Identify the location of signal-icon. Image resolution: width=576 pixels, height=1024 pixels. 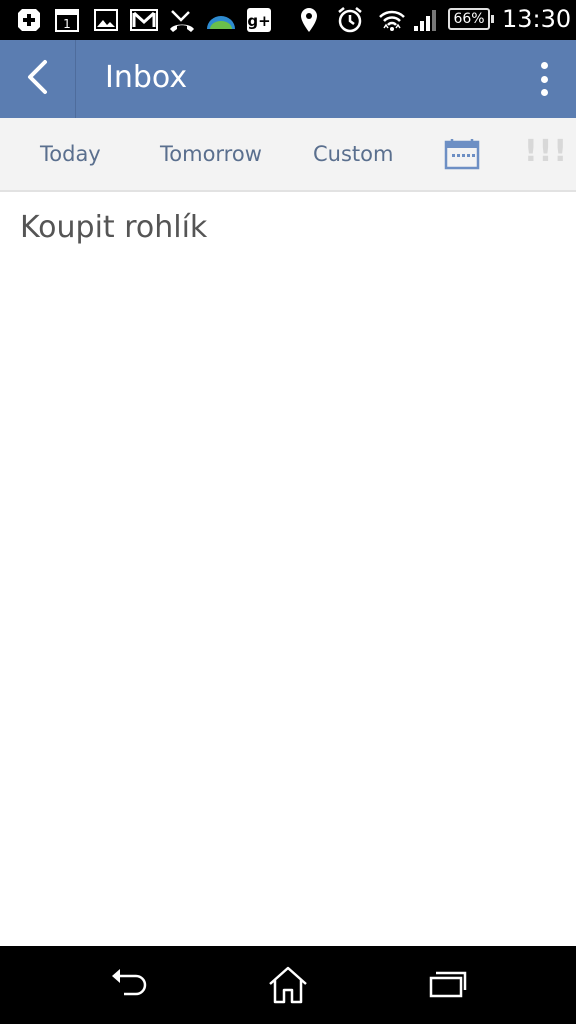
(426, 20).